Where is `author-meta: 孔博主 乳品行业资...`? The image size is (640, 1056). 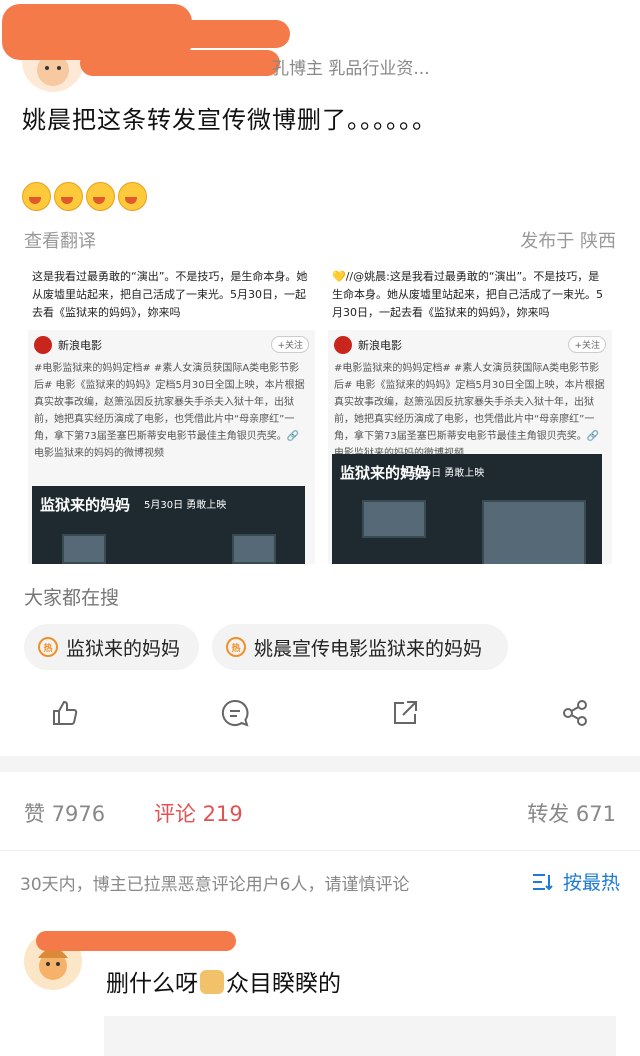 author-meta: 孔博主 乳品行业资... is located at coordinates (351, 69).